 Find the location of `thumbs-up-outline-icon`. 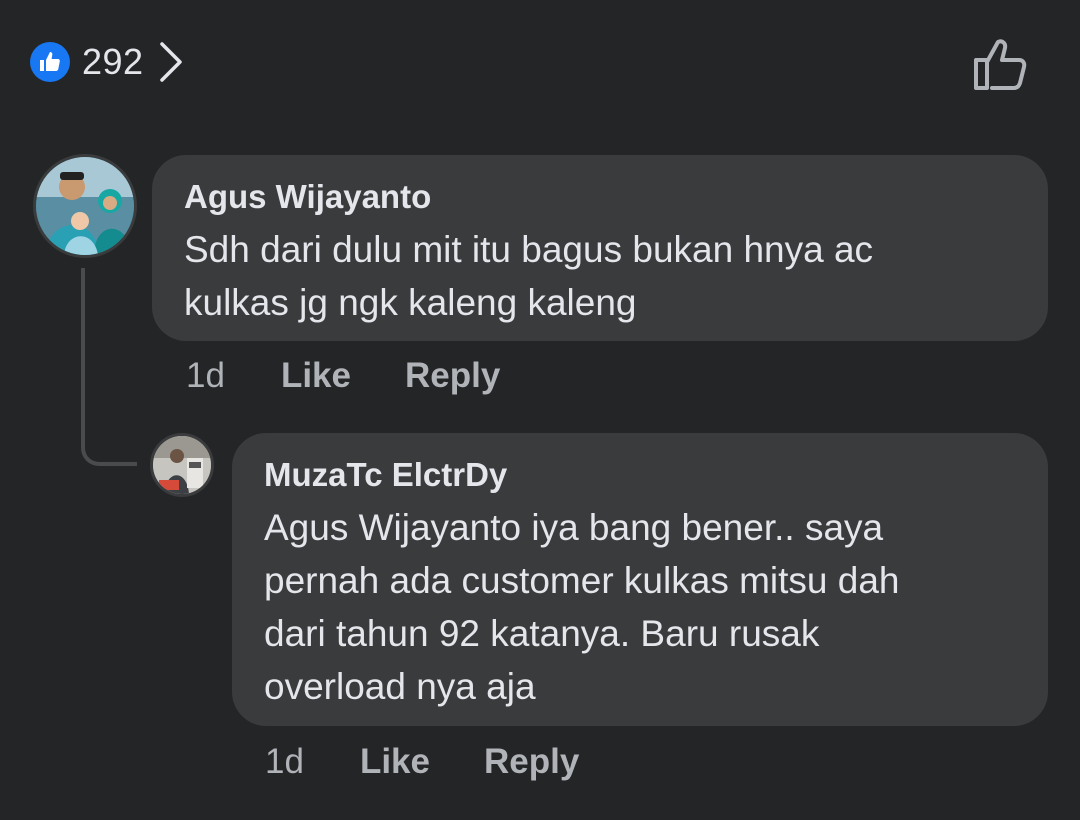

thumbs-up-outline-icon is located at coordinates (1001, 64).